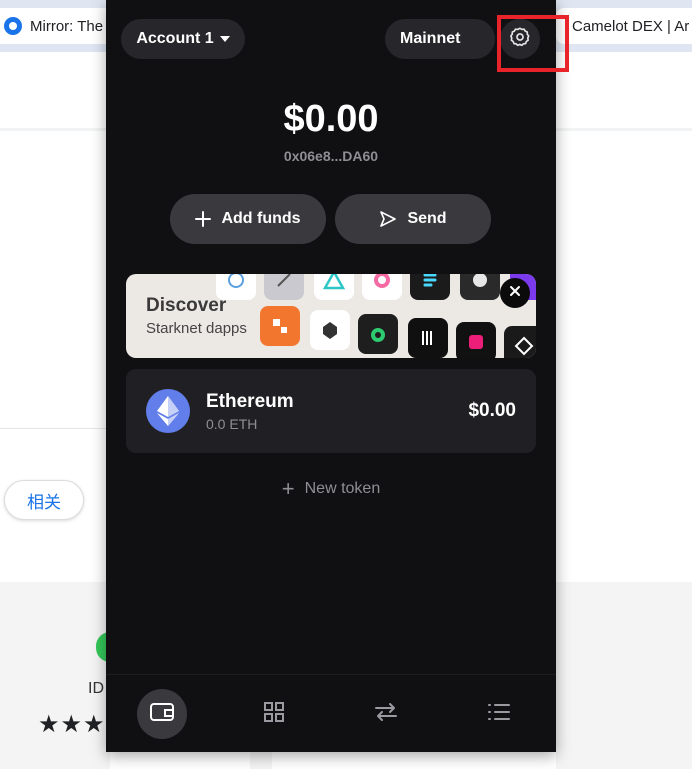  I want to click on related-chip: 相关, so click(44, 500).